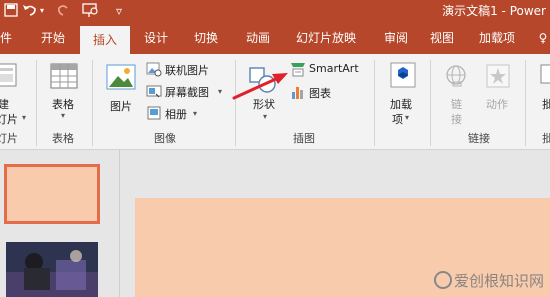 This screenshot has height=297, width=550. What do you see at coordinates (220, 91) in the screenshot?
I see `screenshot-dropdown-icon: ▾` at bounding box center [220, 91].